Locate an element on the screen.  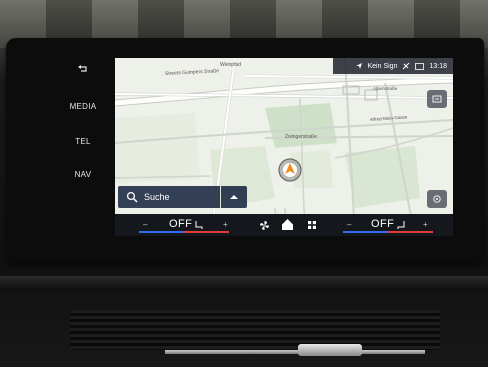
side-menu: MEDIA TEL NAV is located at coordinates (83, 140).